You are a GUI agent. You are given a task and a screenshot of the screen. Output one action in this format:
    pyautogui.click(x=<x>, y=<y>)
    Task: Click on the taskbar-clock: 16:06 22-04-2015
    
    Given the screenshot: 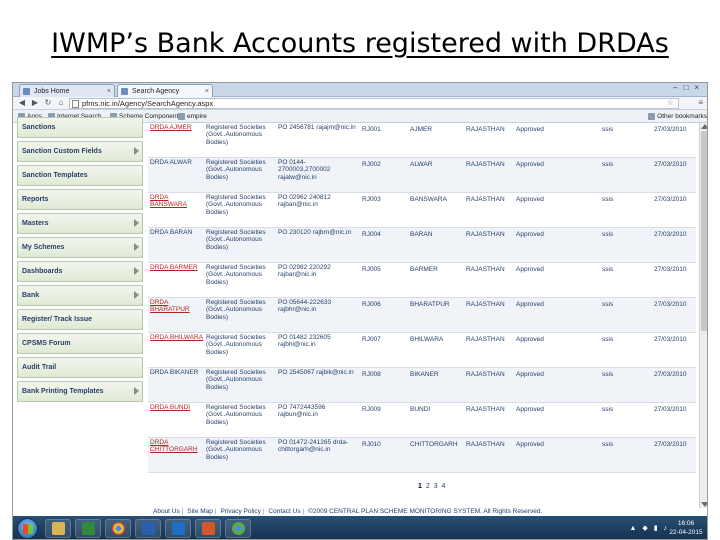 What is the action you would take?
    pyautogui.click(x=686, y=528)
    